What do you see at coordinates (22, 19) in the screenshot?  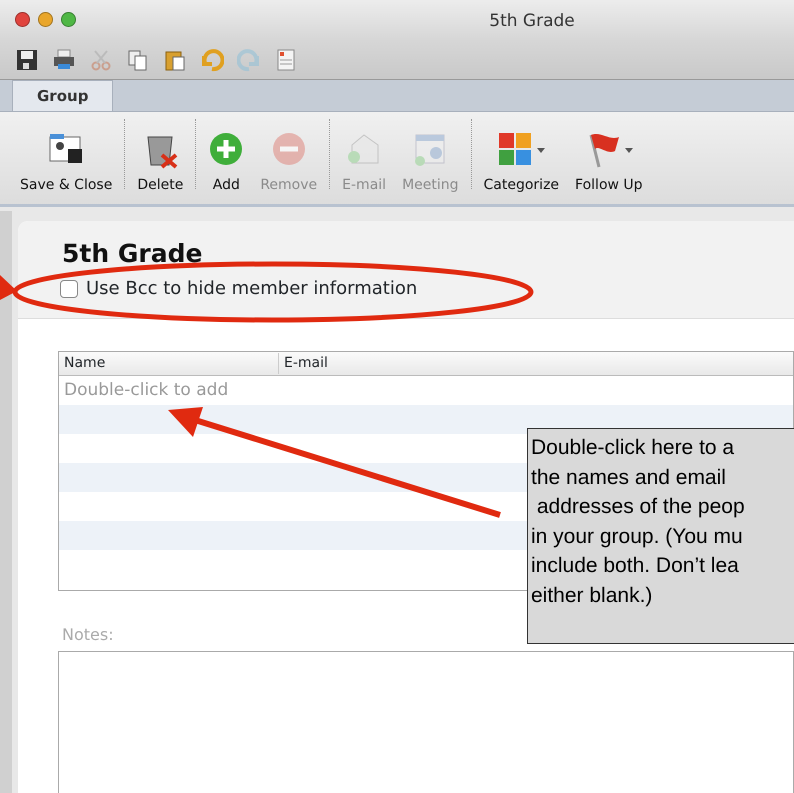 I see `close-button` at bounding box center [22, 19].